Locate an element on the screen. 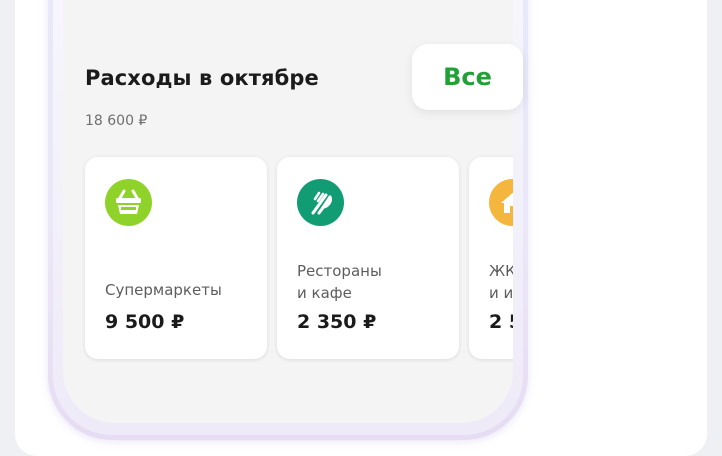  page-title: Расходы в октябре is located at coordinates (202, 78).